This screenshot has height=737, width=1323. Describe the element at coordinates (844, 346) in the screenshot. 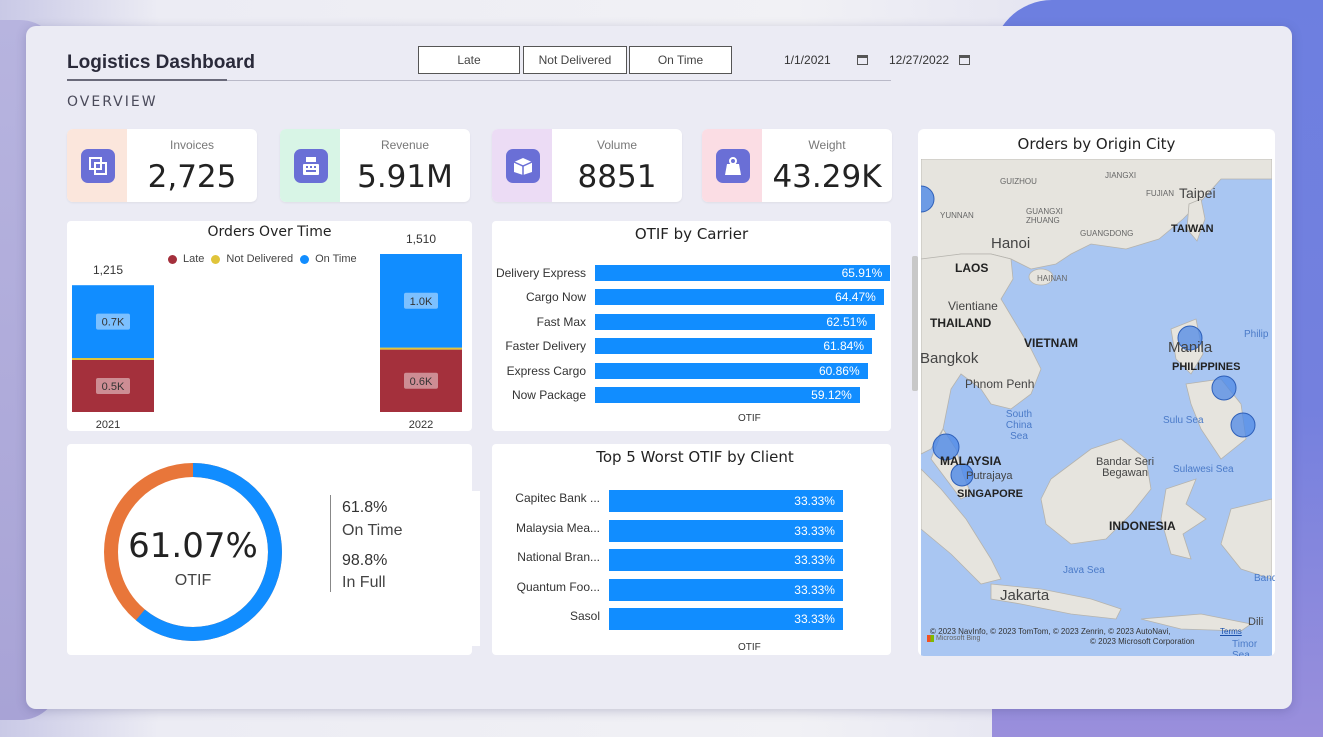

I see `data-label: 61.84%` at that location.